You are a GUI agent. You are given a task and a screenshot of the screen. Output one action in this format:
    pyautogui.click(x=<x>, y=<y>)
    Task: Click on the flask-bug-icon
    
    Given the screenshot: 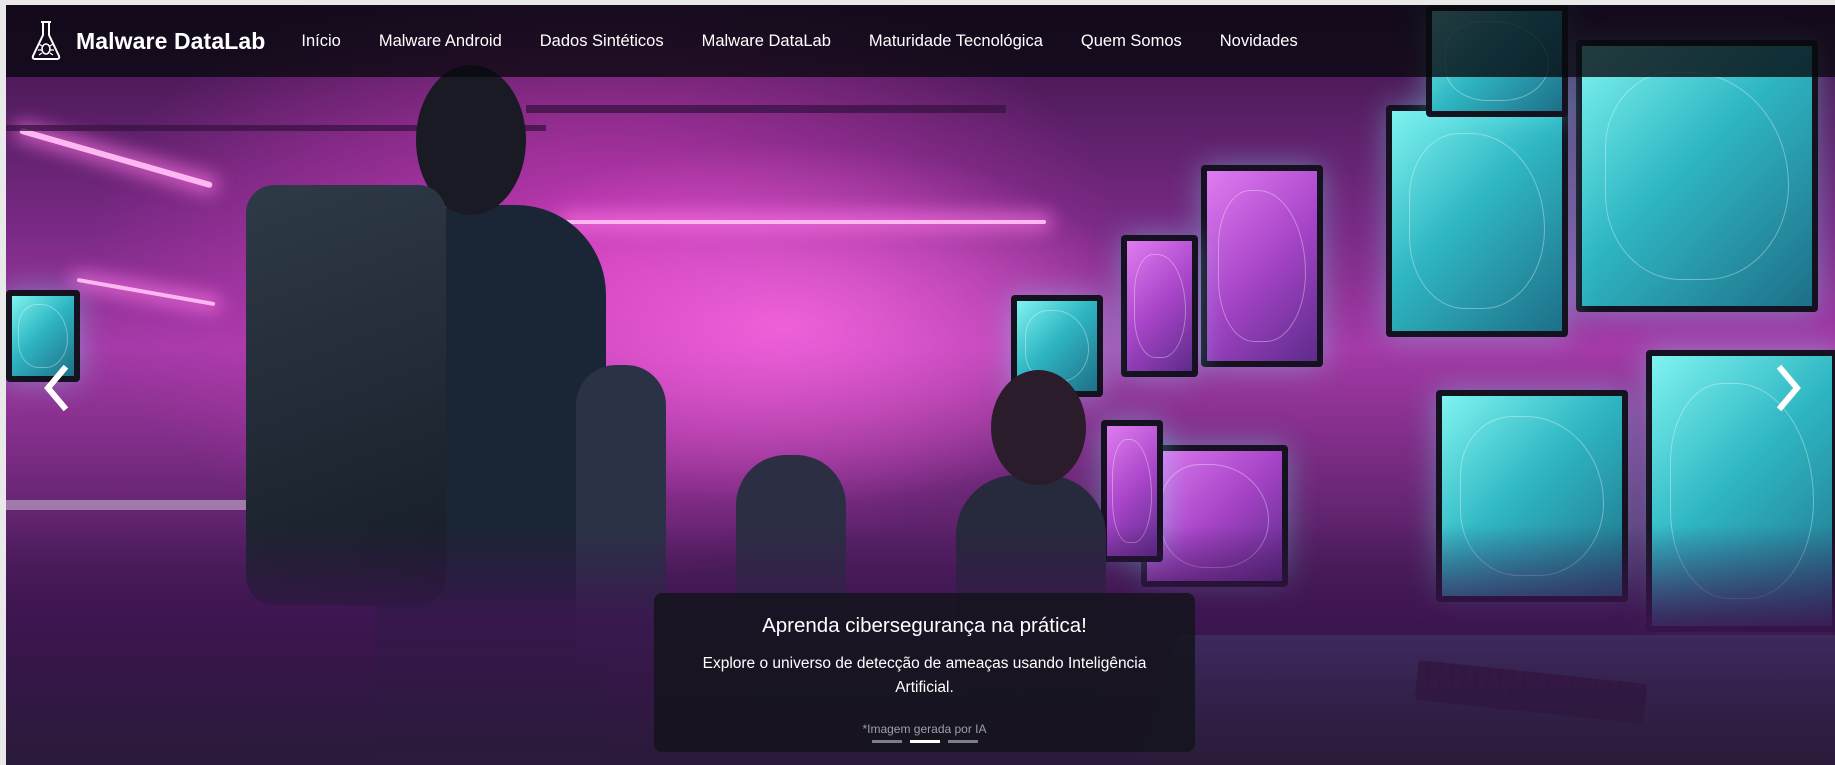 What is the action you would take?
    pyautogui.click(x=46, y=41)
    